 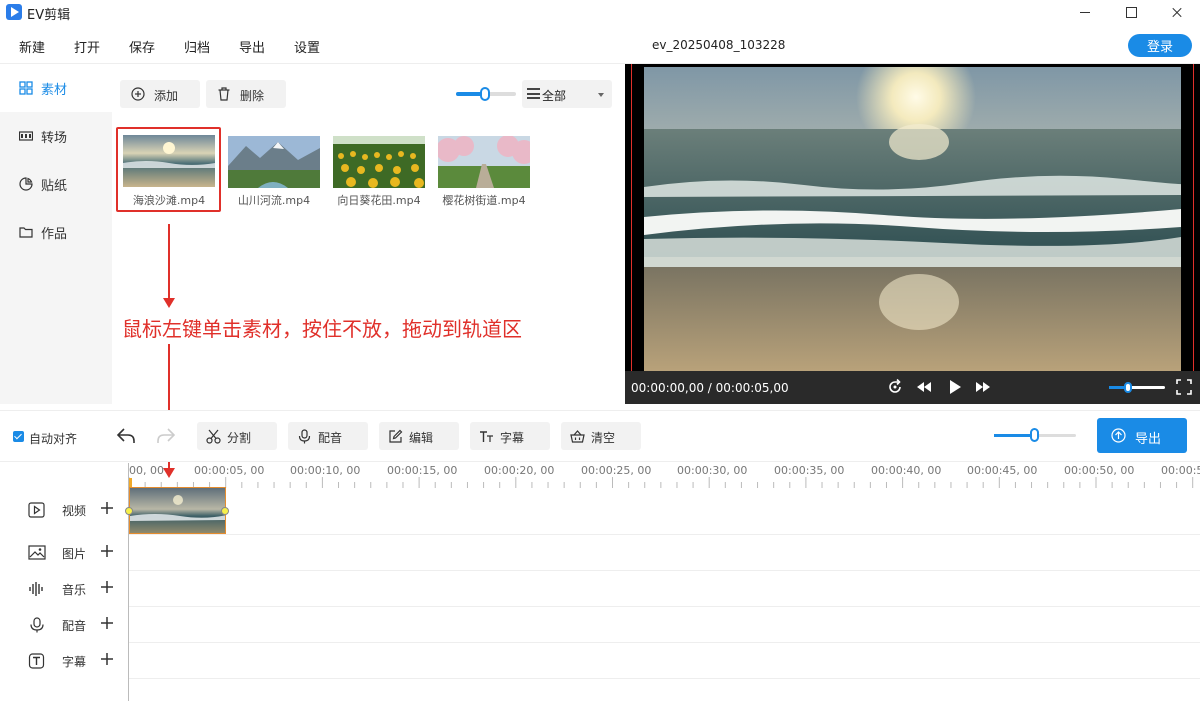 I want to click on media-filter-dropdown: 全部, so click(x=567, y=94).